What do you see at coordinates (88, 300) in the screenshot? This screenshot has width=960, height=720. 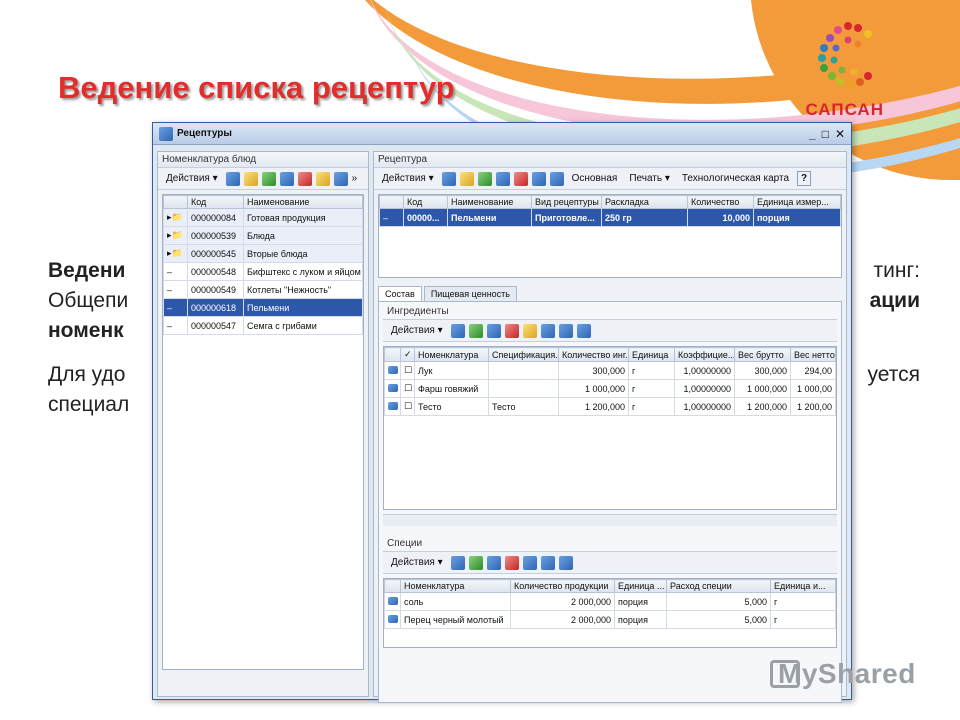 I see `line2-left: Общепи` at bounding box center [88, 300].